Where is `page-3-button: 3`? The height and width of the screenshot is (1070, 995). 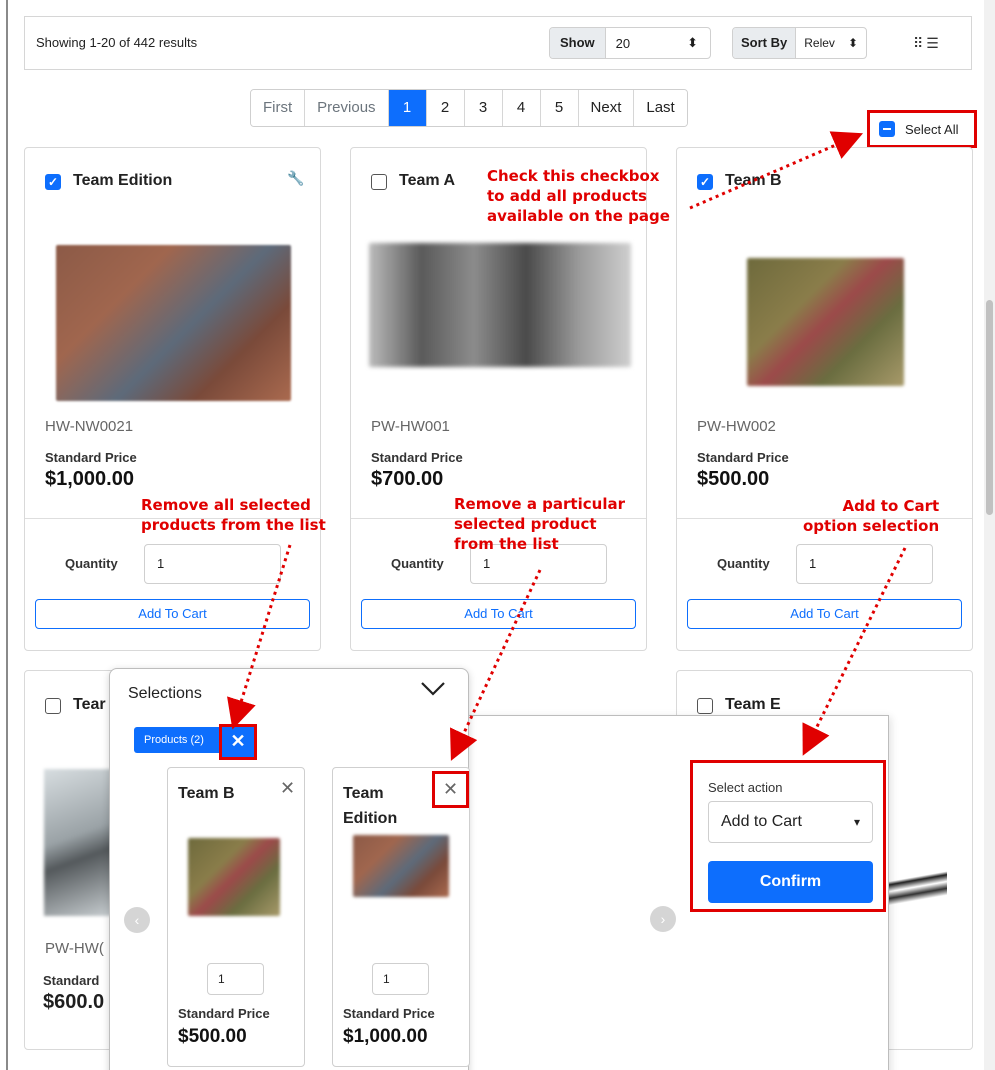
page-3-button: 3 is located at coordinates (483, 108).